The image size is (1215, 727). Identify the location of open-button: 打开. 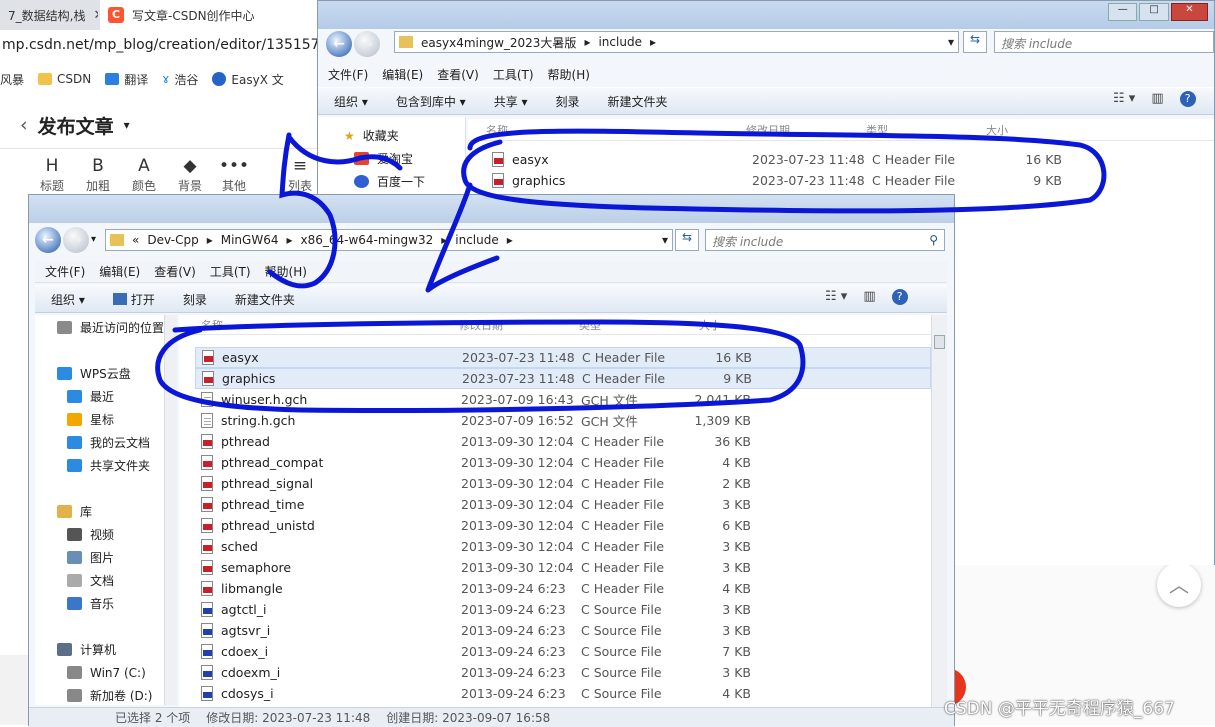
(133, 299).